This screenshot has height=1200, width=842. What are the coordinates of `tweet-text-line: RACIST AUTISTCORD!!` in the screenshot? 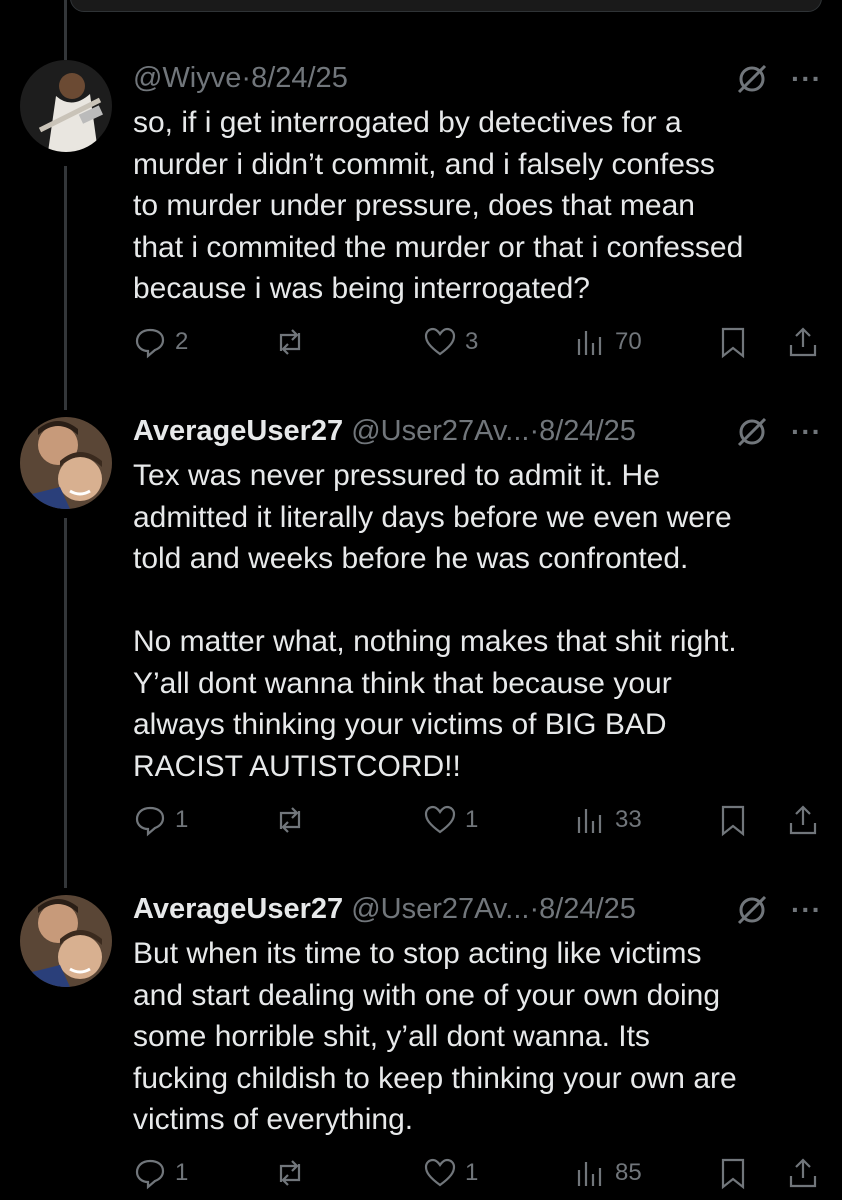 It's located at (297, 766).